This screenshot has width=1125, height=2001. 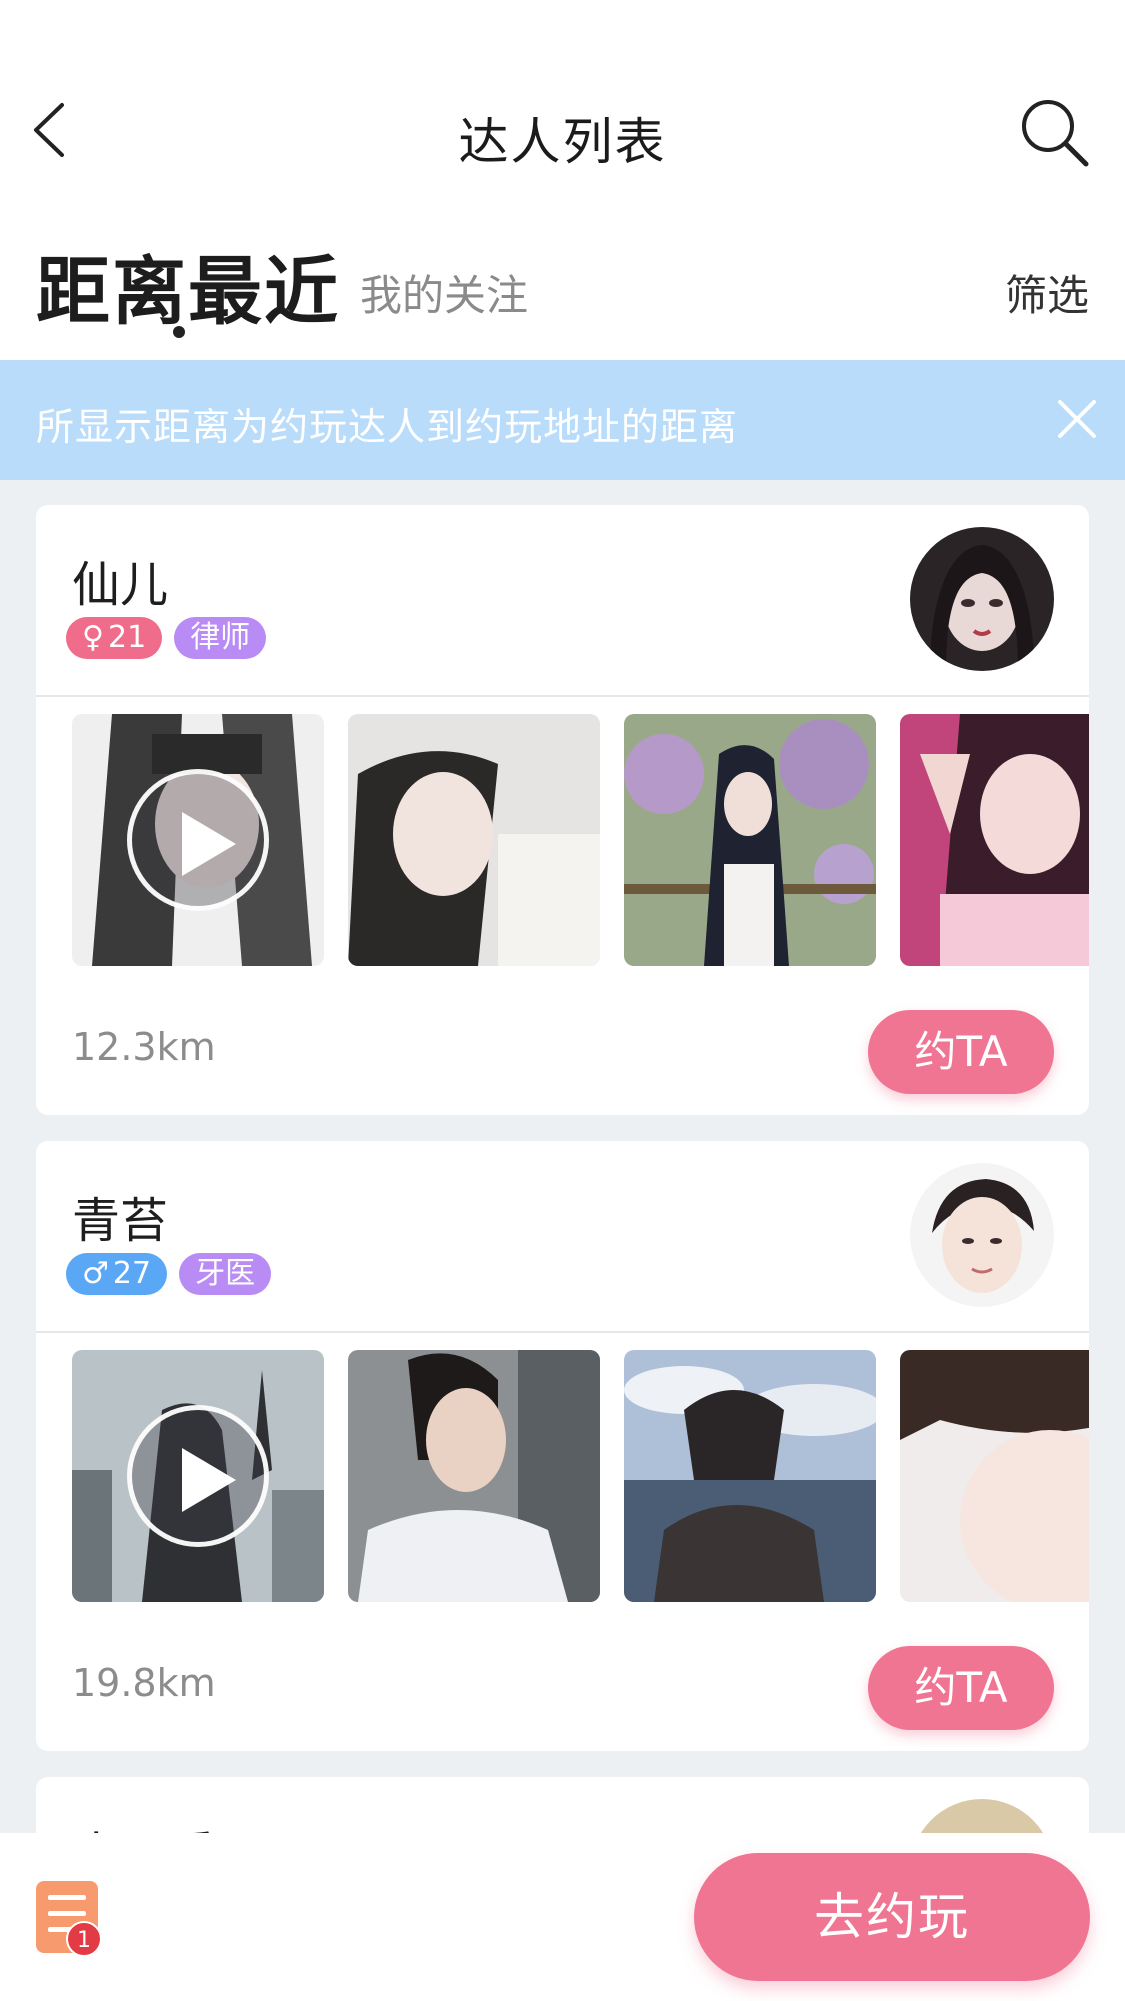 I want to click on job-tag: 牙医, so click(x=225, y=1274).